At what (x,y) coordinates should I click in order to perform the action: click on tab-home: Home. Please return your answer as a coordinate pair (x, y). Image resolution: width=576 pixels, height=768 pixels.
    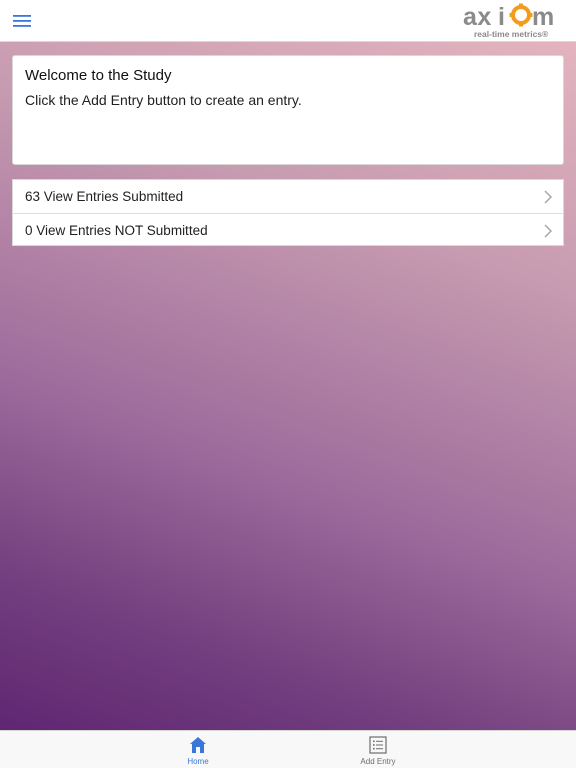
    Looking at the image, I should click on (198, 749).